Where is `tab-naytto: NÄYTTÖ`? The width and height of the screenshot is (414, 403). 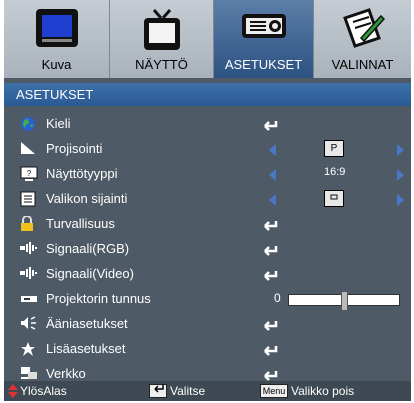 tab-naytto: NÄYTTÖ is located at coordinates (162, 39).